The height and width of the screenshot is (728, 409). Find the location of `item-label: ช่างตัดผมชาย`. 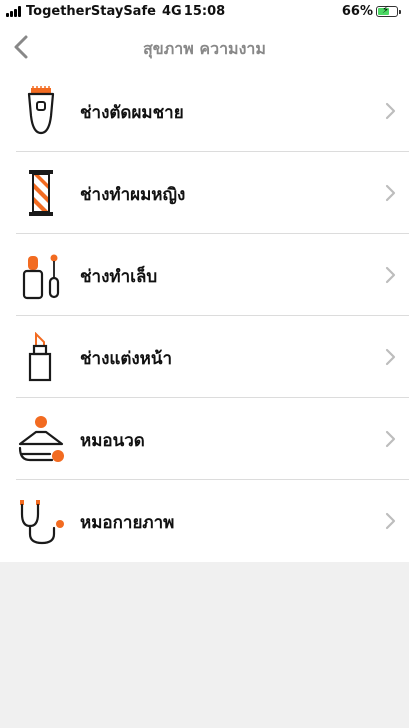

item-label: ช่างตัดผมชาย is located at coordinates (132, 113).